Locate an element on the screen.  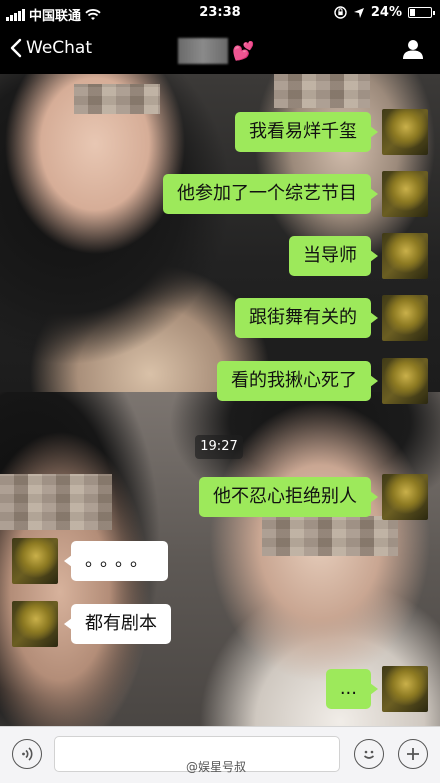
person-icon is located at coordinates (413, 49).